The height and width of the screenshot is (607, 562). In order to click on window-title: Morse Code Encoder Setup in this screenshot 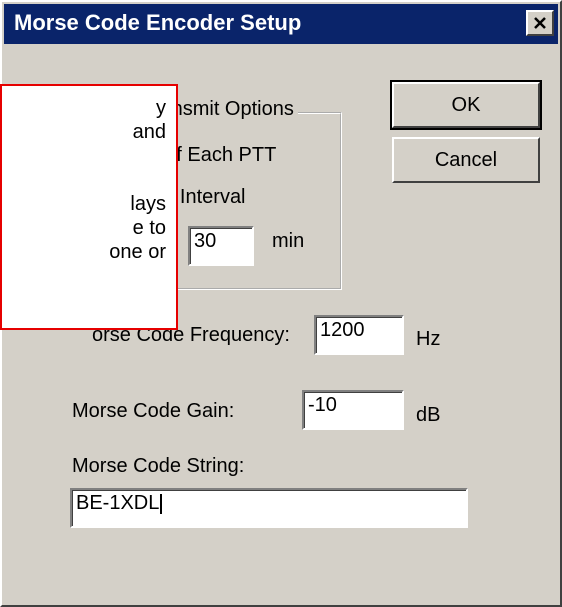, I will do `click(158, 22)`.